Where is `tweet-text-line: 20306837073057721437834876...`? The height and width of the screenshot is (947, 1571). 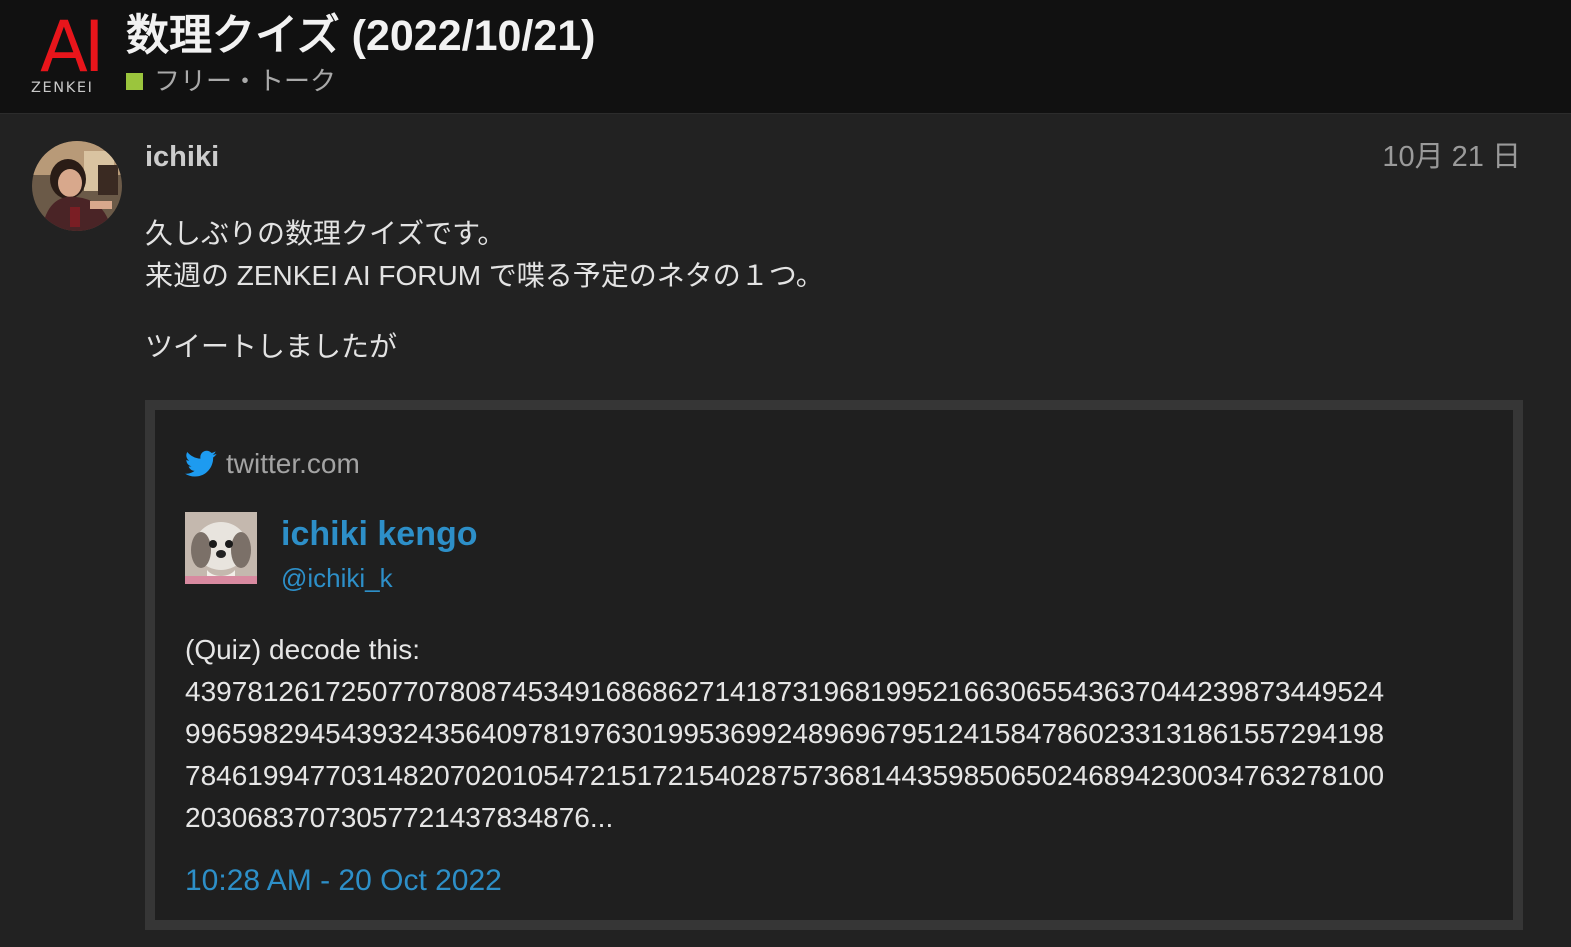
tweet-text-line: 20306837073057721437834876... is located at coordinates (399, 817).